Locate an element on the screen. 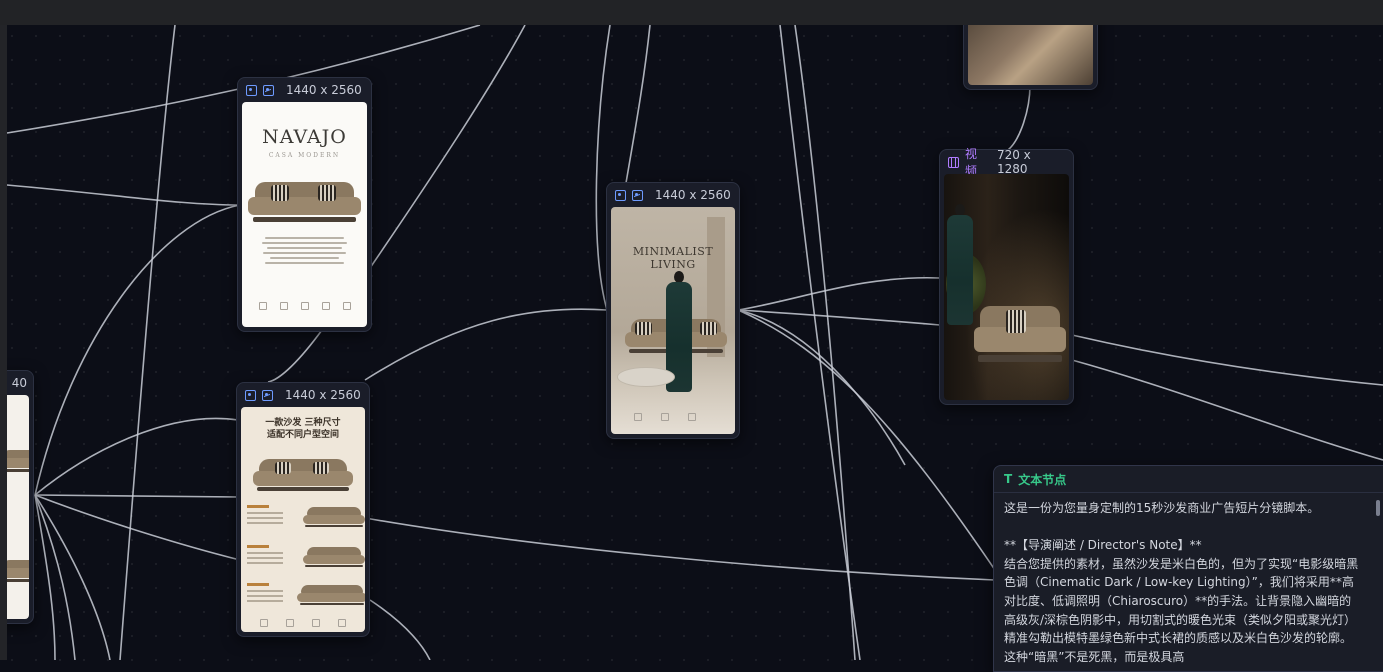 This screenshot has height=672, width=1383. text-type-icon: T is located at coordinates (1008, 479).